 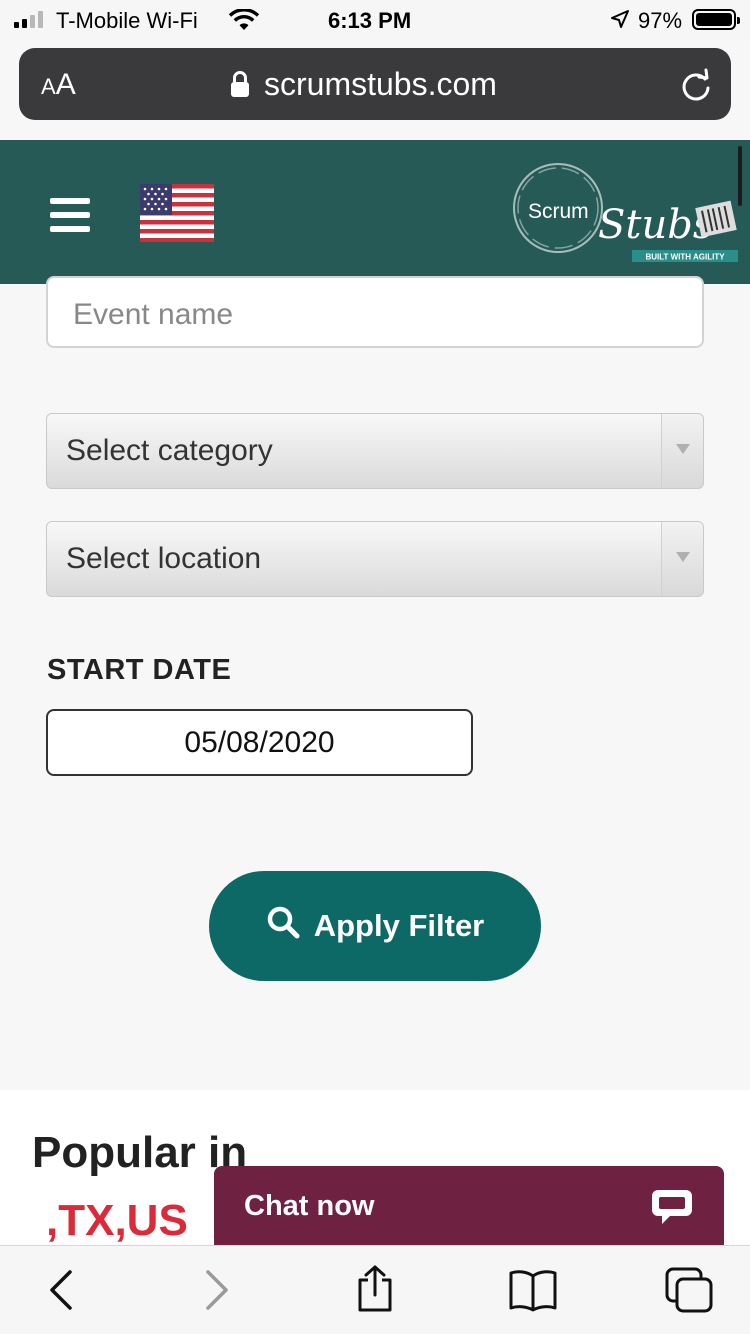 I want to click on category-select-label: Select category, so click(x=169, y=450).